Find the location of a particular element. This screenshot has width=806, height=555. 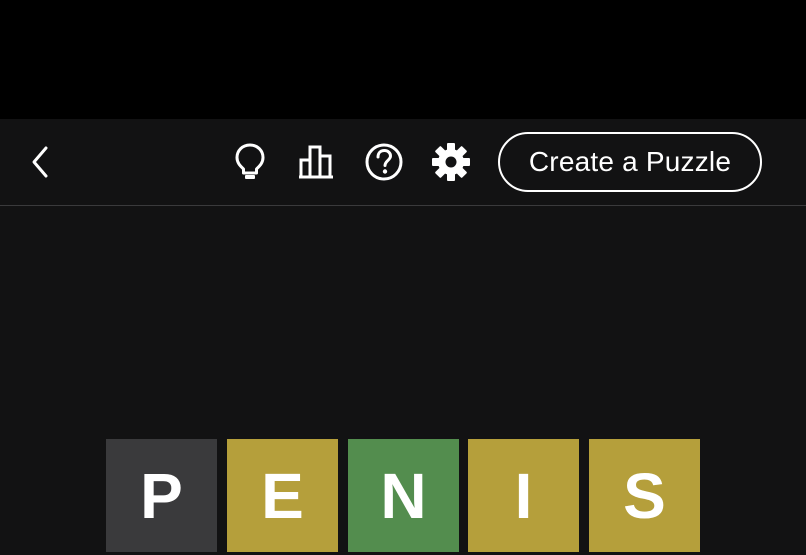

lightbulb-icon is located at coordinates (250, 162).